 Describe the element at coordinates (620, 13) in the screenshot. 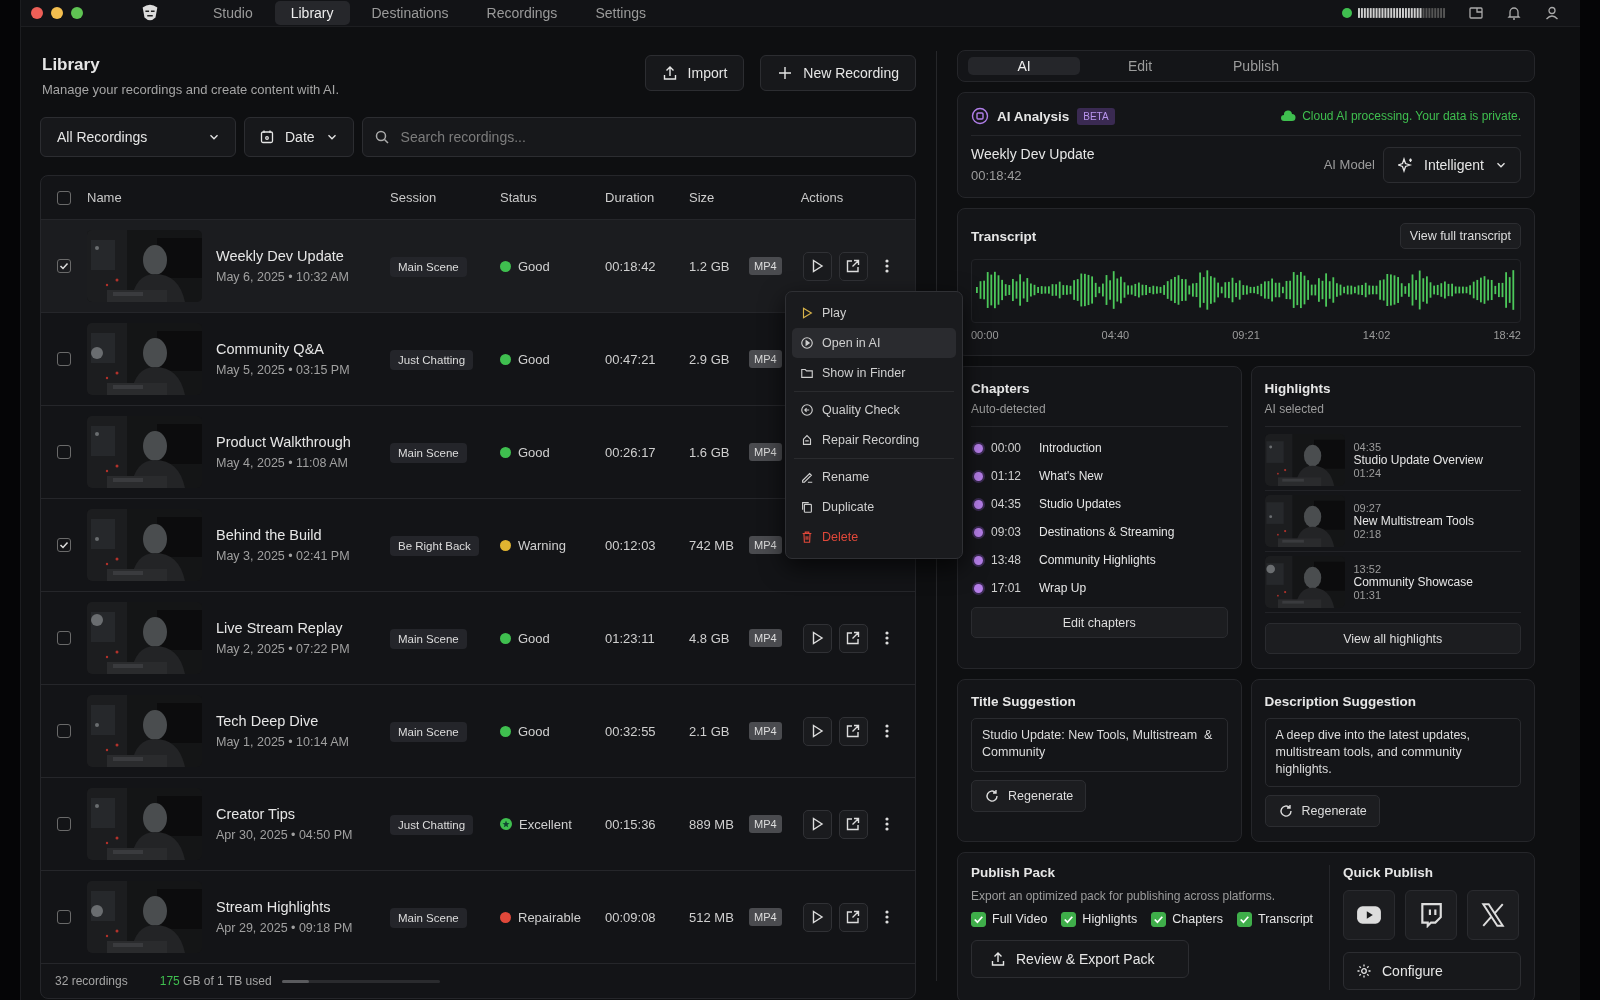

I see `nav-tab: Settings` at that location.